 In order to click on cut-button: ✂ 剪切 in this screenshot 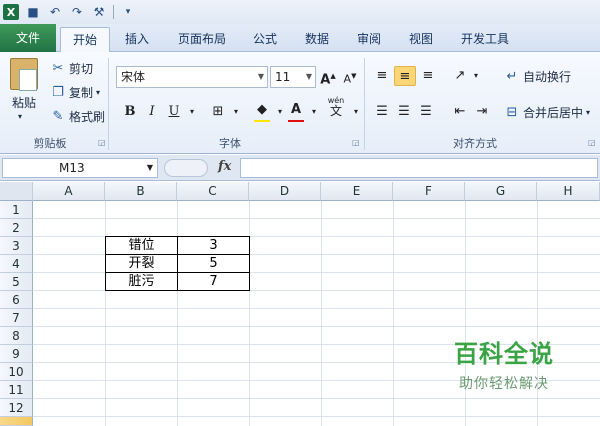, I will do `click(71, 68)`.